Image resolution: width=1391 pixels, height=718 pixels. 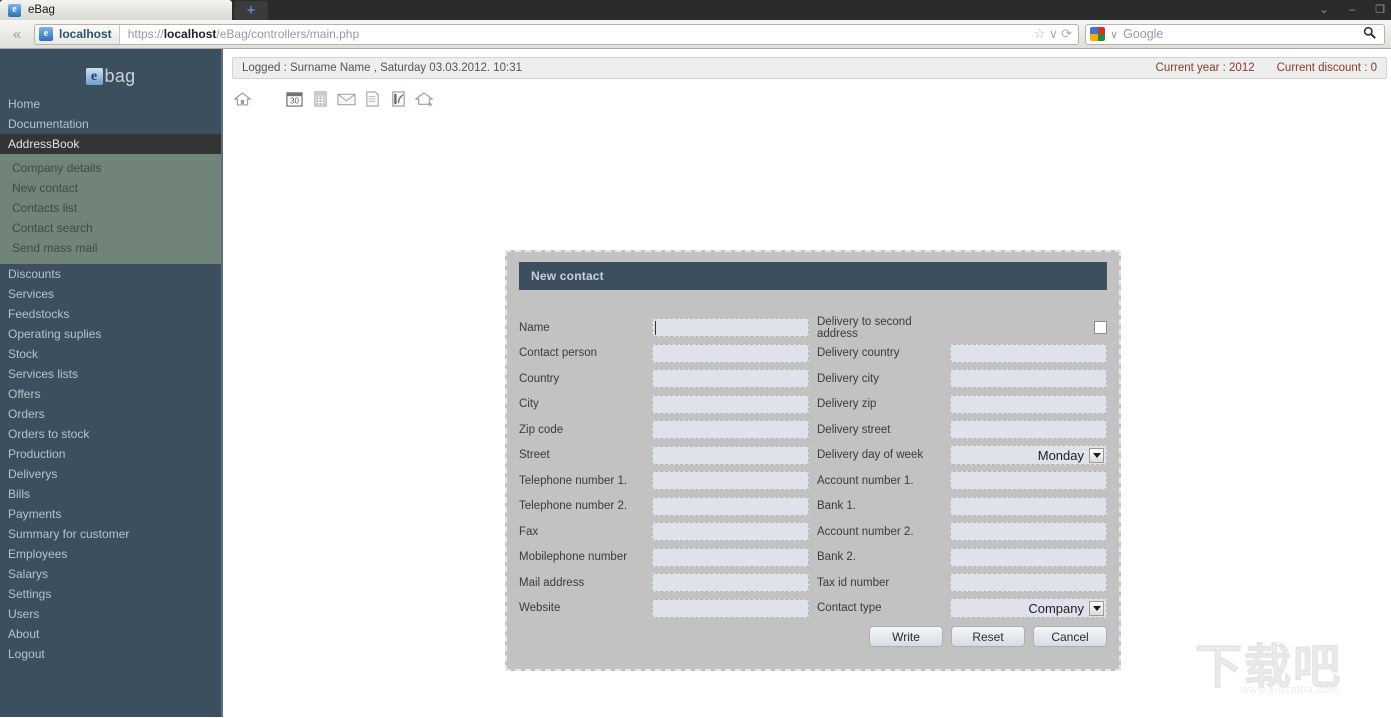 What do you see at coordinates (1028, 481) in the screenshot?
I see `input-account-number-1-` at bounding box center [1028, 481].